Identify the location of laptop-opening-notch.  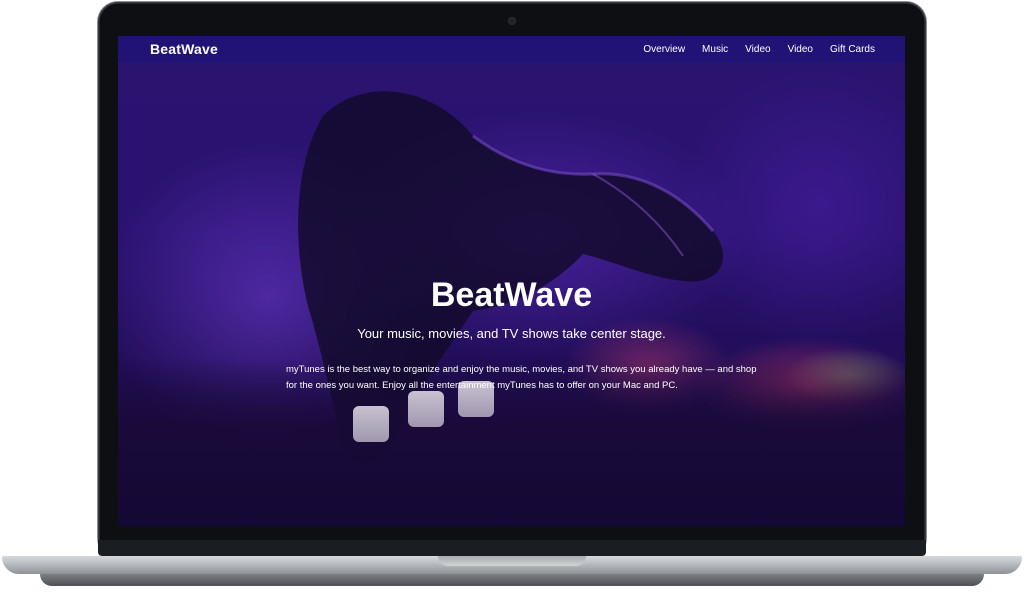
(512, 561).